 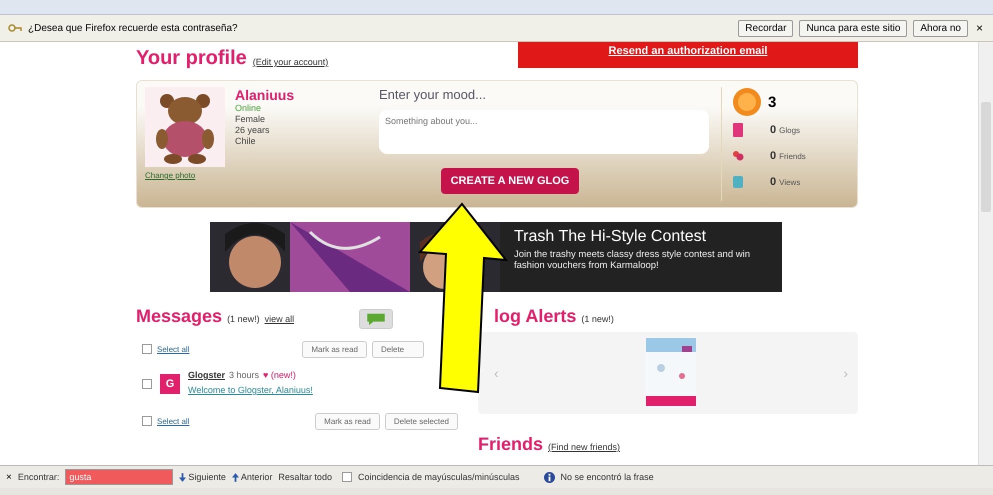 What do you see at coordinates (244, 375) in the screenshot?
I see `message-time: 3 hours` at bounding box center [244, 375].